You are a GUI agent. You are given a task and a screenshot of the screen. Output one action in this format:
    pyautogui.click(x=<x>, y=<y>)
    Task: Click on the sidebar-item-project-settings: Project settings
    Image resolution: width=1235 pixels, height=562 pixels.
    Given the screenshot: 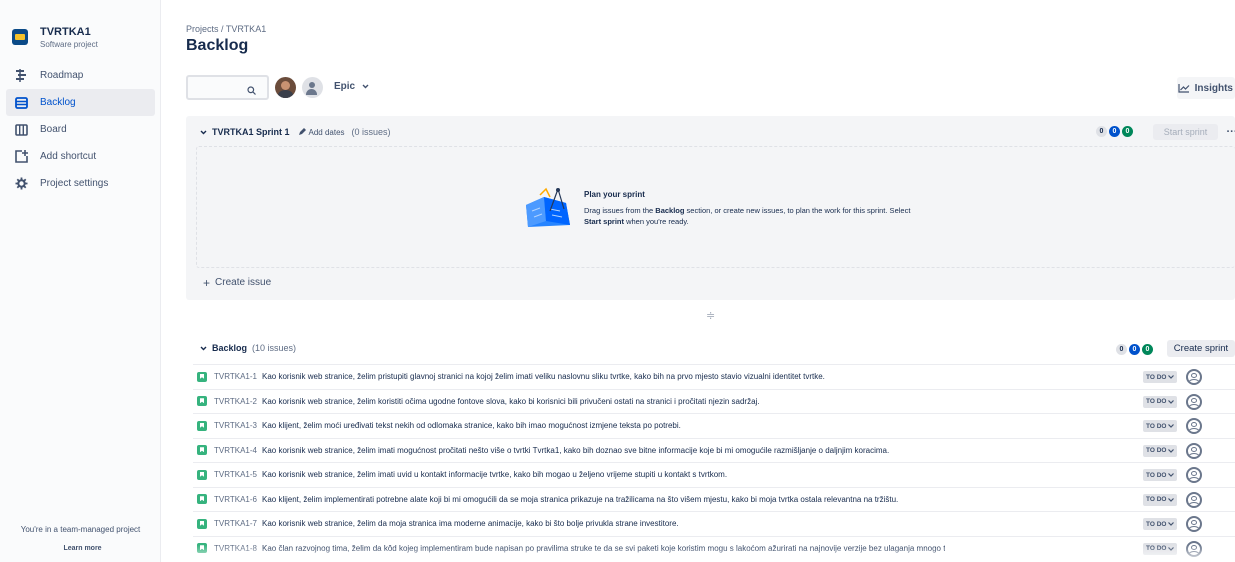 What is the action you would take?
    pyautogui.click(x=80, y=183)
    